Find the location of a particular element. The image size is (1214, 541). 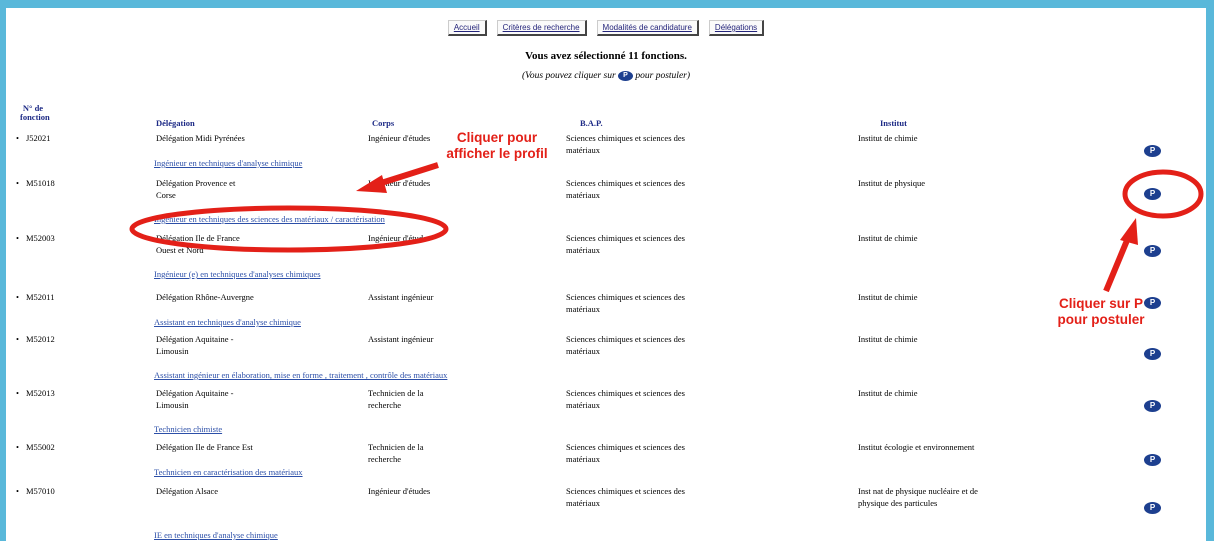

profile-arrow is located at coordinates (408, 174).